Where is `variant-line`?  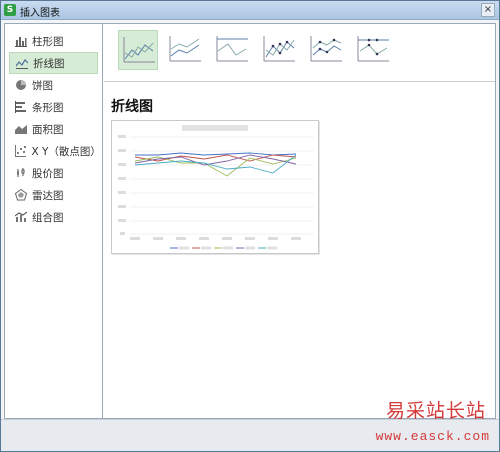
variant-line is located at coordinates (138, 50).